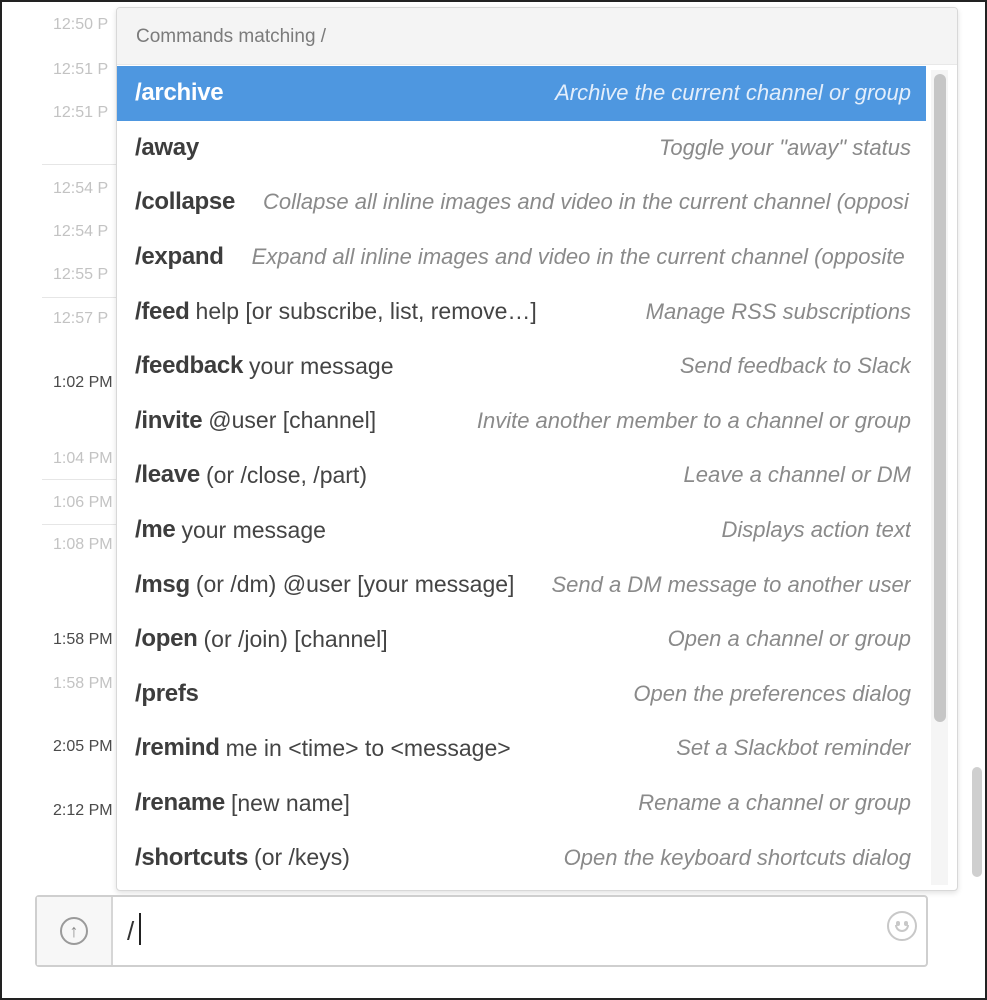  I want to click on command-description: Toggle your "away" status, so click(784, 147).